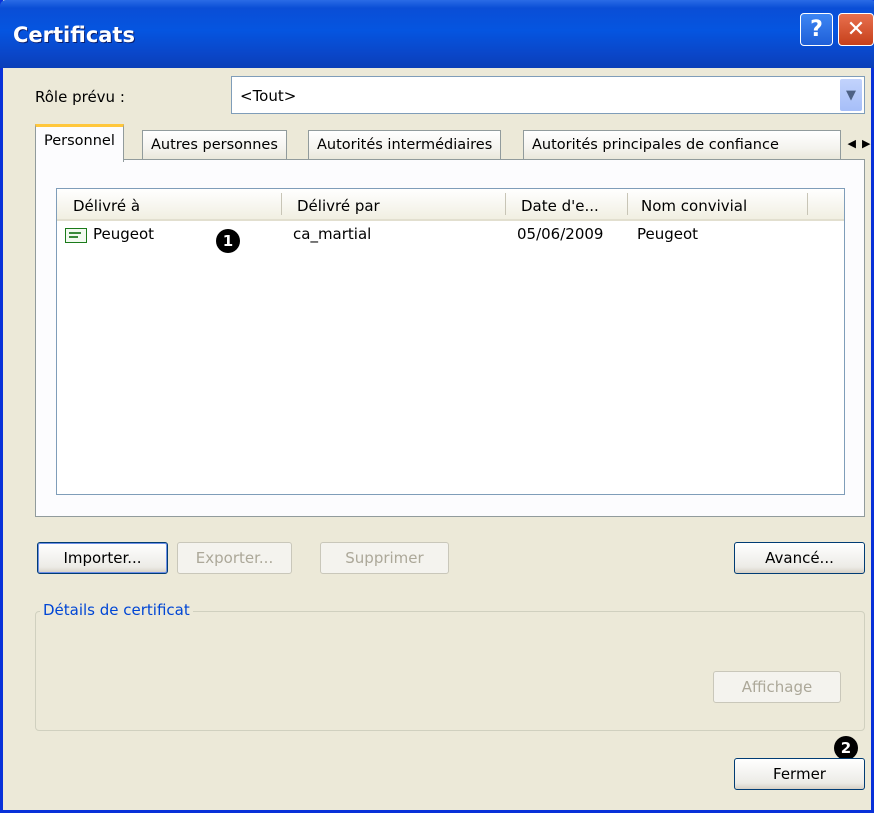 The width and height of the screenshot is (874, 813). What do you see at coordinates (228, 241) in the screenshot?
I see `callout-marker-1: 1` at bounding box center [228, 241].